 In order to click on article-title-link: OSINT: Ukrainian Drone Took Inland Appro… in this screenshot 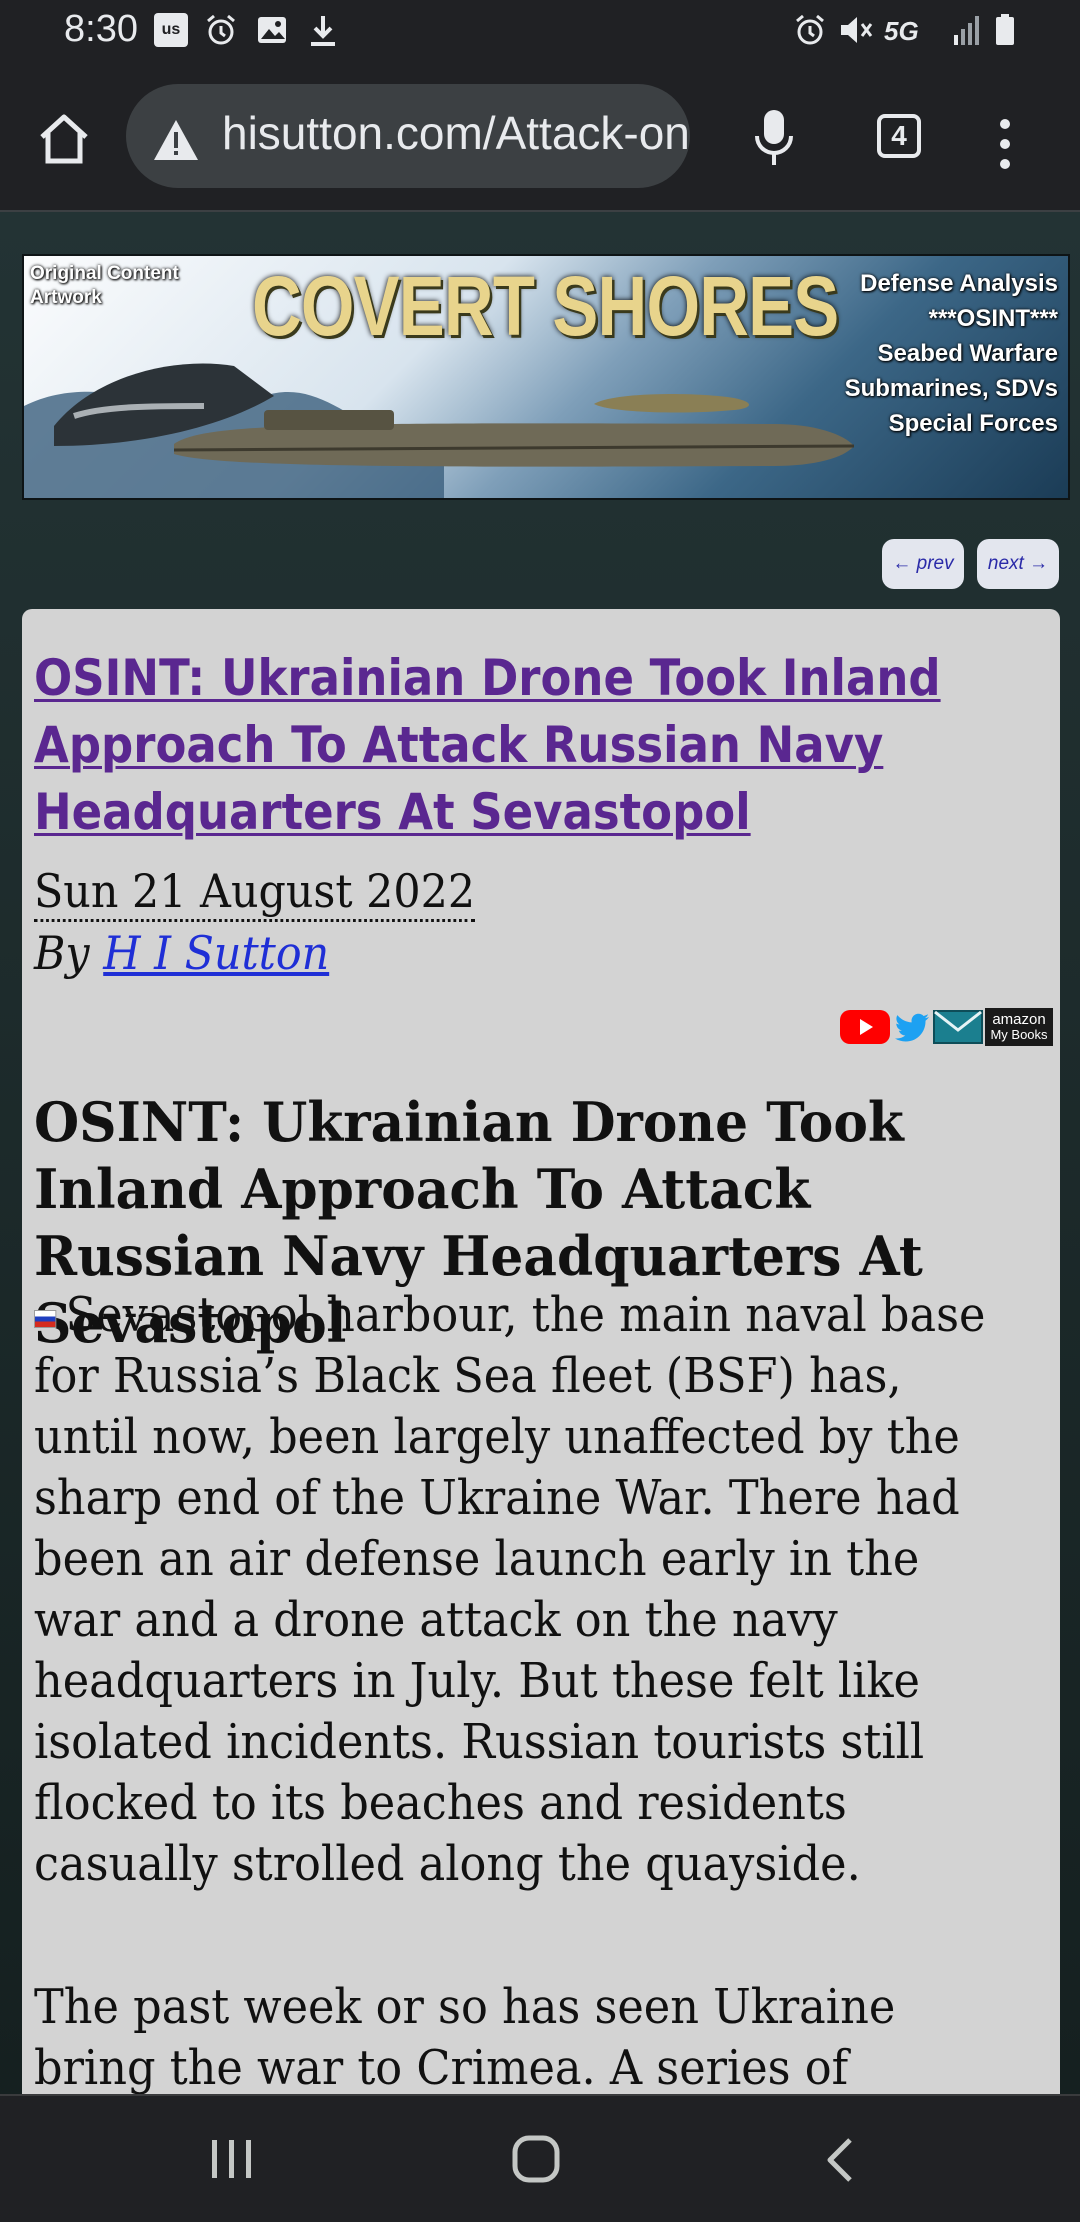, I will do `click(488, 745)`.